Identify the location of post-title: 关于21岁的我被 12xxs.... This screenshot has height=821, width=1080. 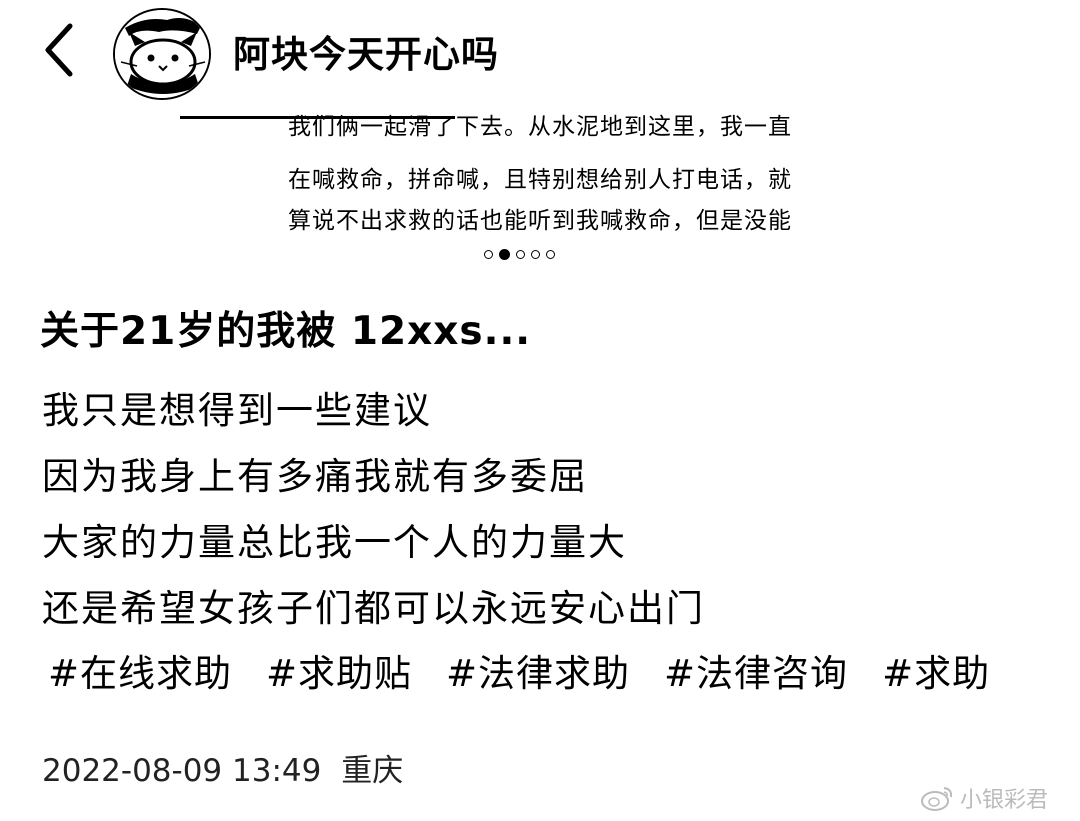
(286, 331).